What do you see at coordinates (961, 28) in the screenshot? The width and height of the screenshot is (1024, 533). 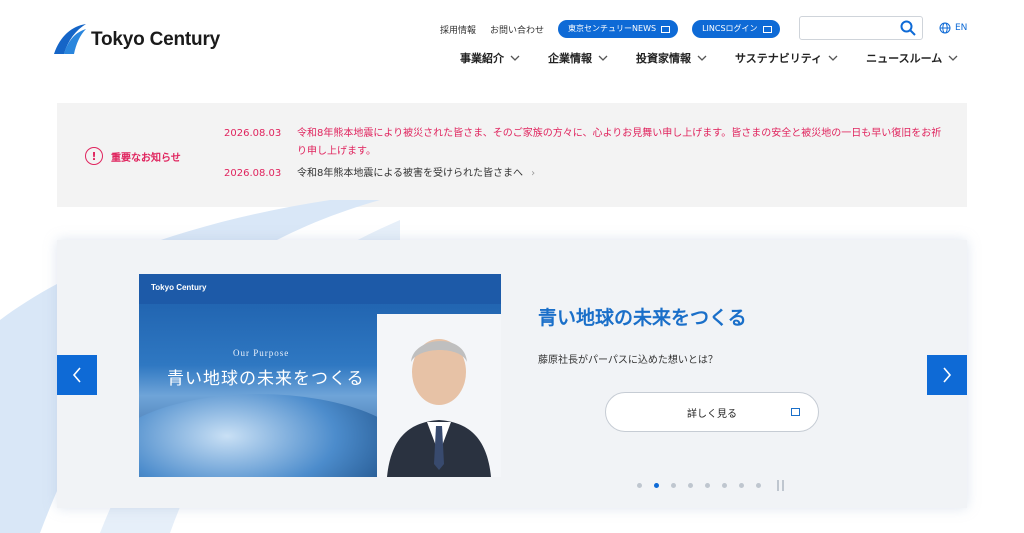 I see `language-label: EN` at bounding box center [961, 28].